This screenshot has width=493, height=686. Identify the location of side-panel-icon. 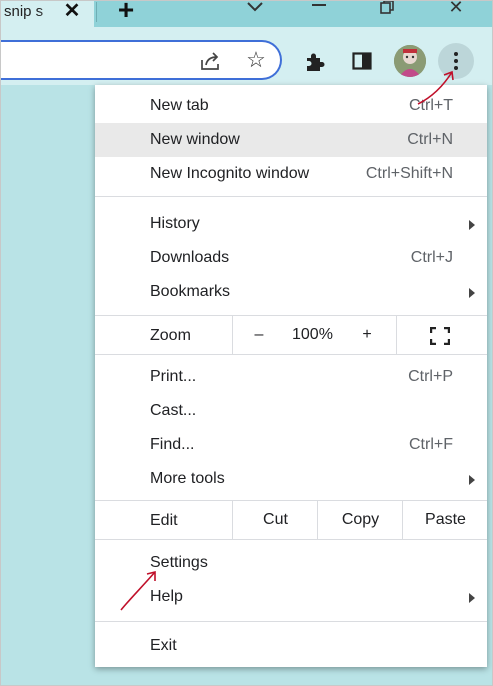
(362, 61).